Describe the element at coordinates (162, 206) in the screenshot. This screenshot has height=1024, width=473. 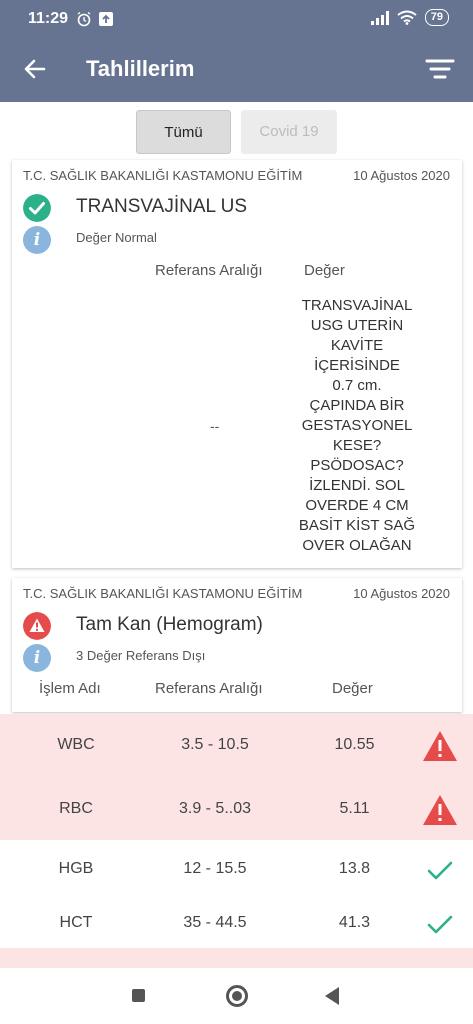
I see `test-name: TRANSVAJİNAL US` at that location.